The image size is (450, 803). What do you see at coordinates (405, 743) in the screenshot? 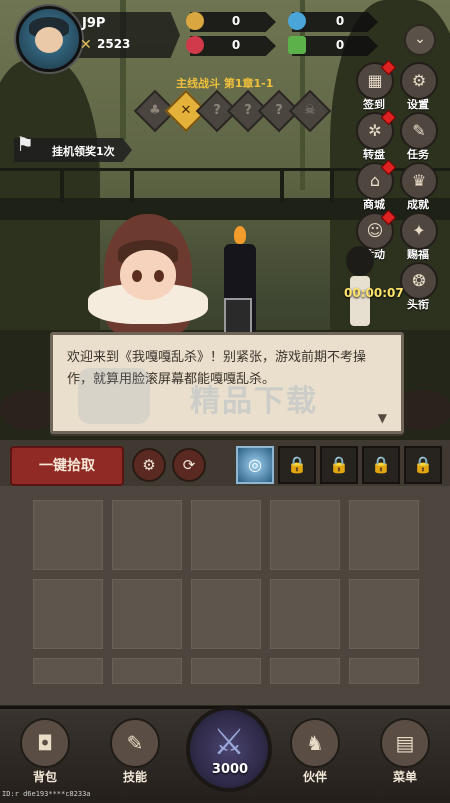
I see `map-icon: ▤` at bounding box center [405, 743].